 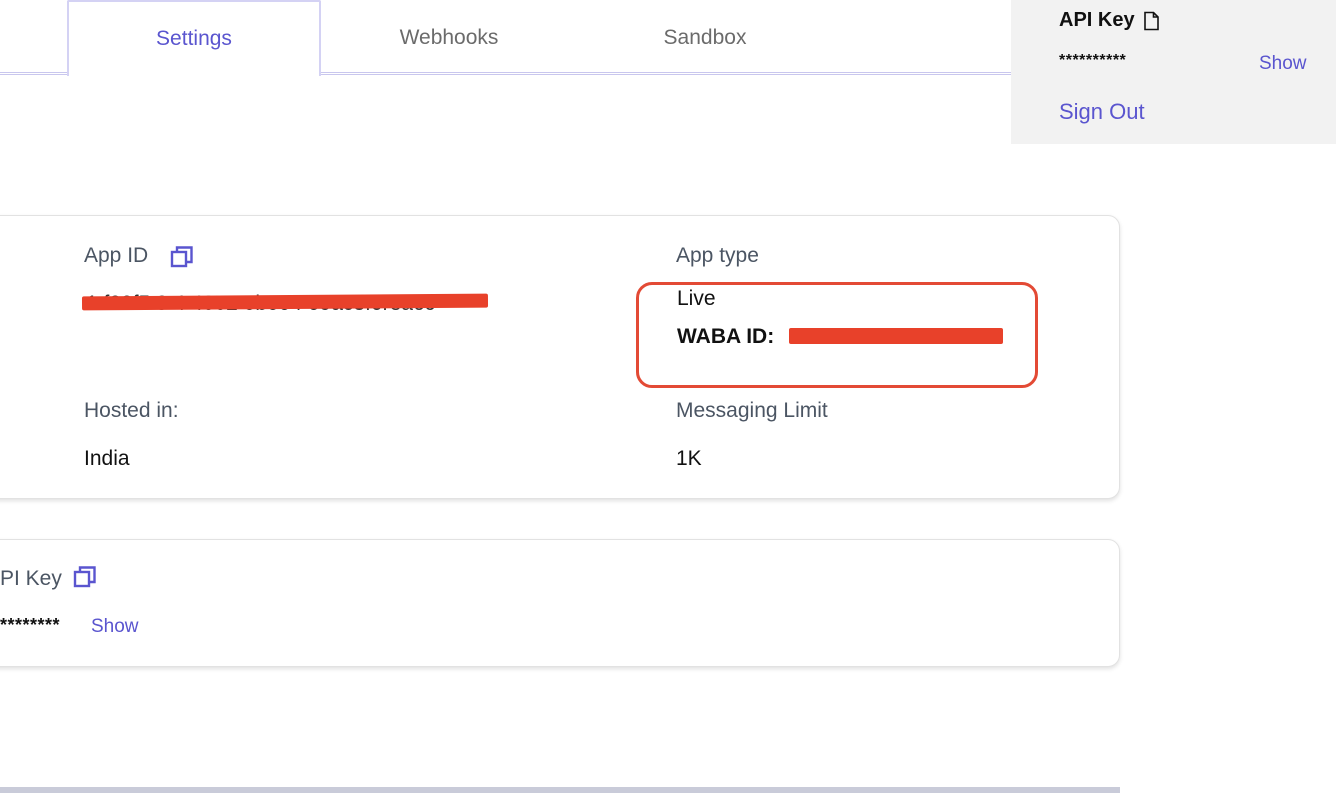 What do you see at coordinates (115, 627) in the screenshot?
I see `show-api-key-link: Show` at bounding box center [115, 627].